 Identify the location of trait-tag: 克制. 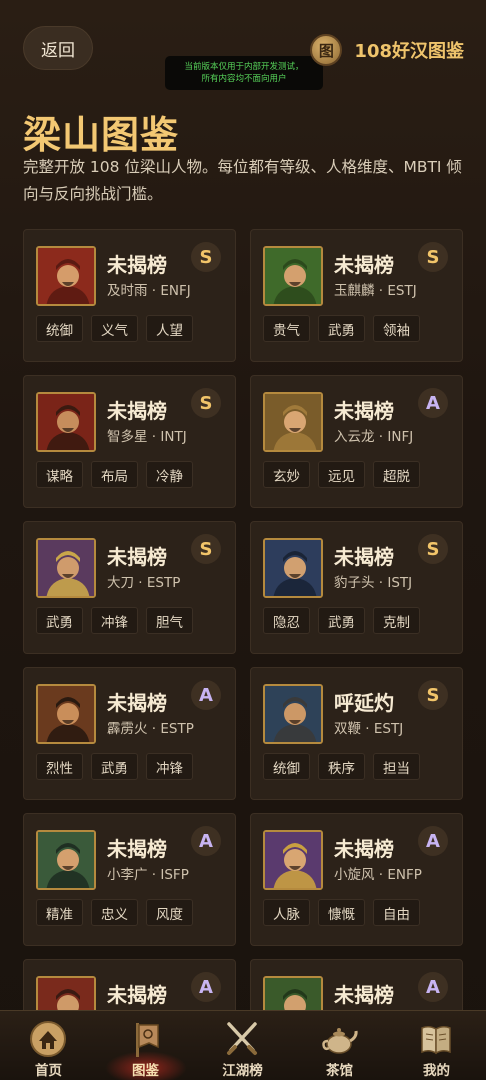
(396, 620).